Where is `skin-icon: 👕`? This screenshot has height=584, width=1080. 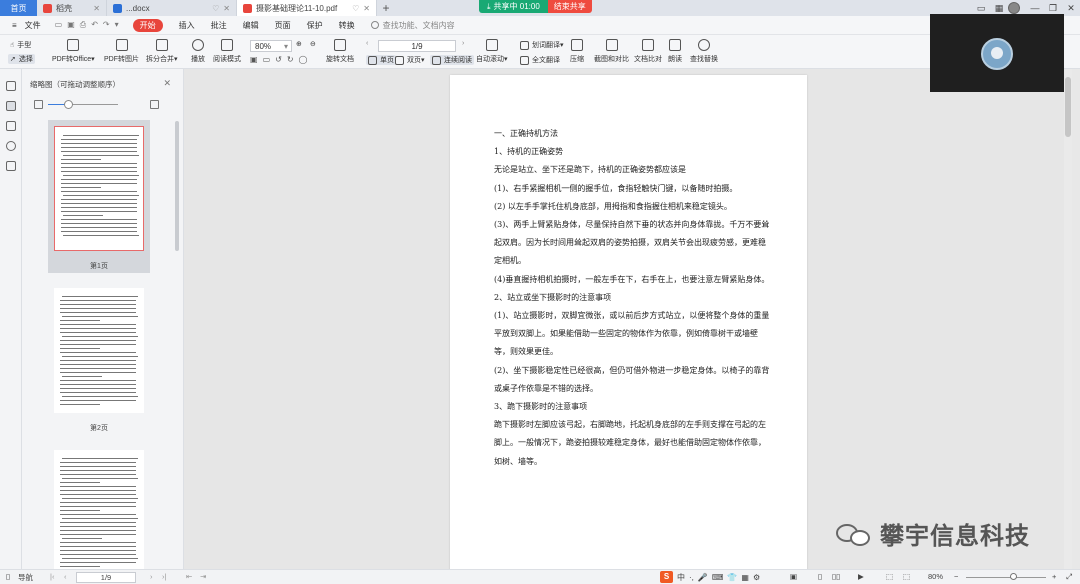 skin-icon: 👕 is located at coordinates (732, 577).